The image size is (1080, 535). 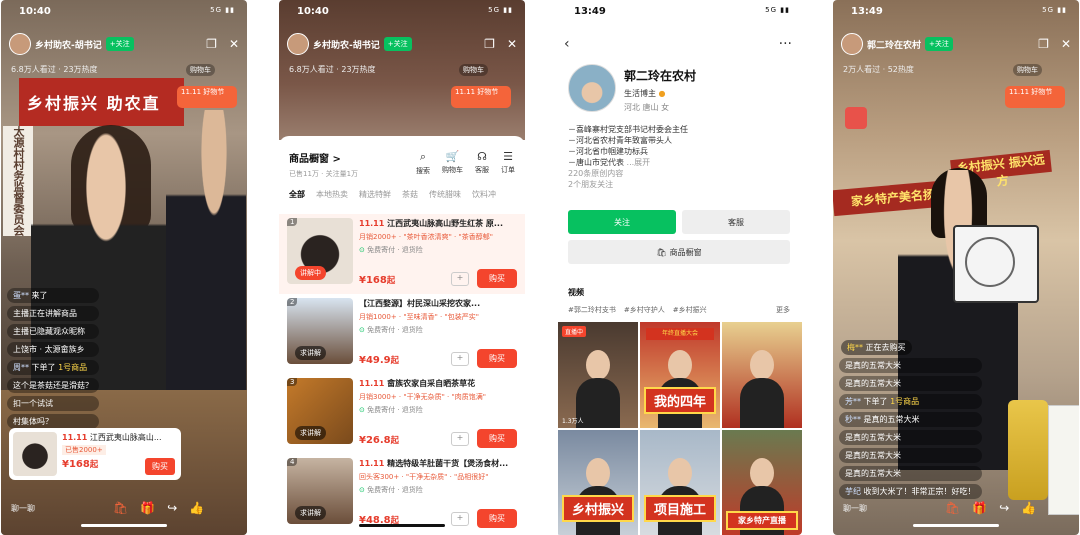 I want to click on status-bar: 13:49 5G ▮▮, so click(x=959, y=13).